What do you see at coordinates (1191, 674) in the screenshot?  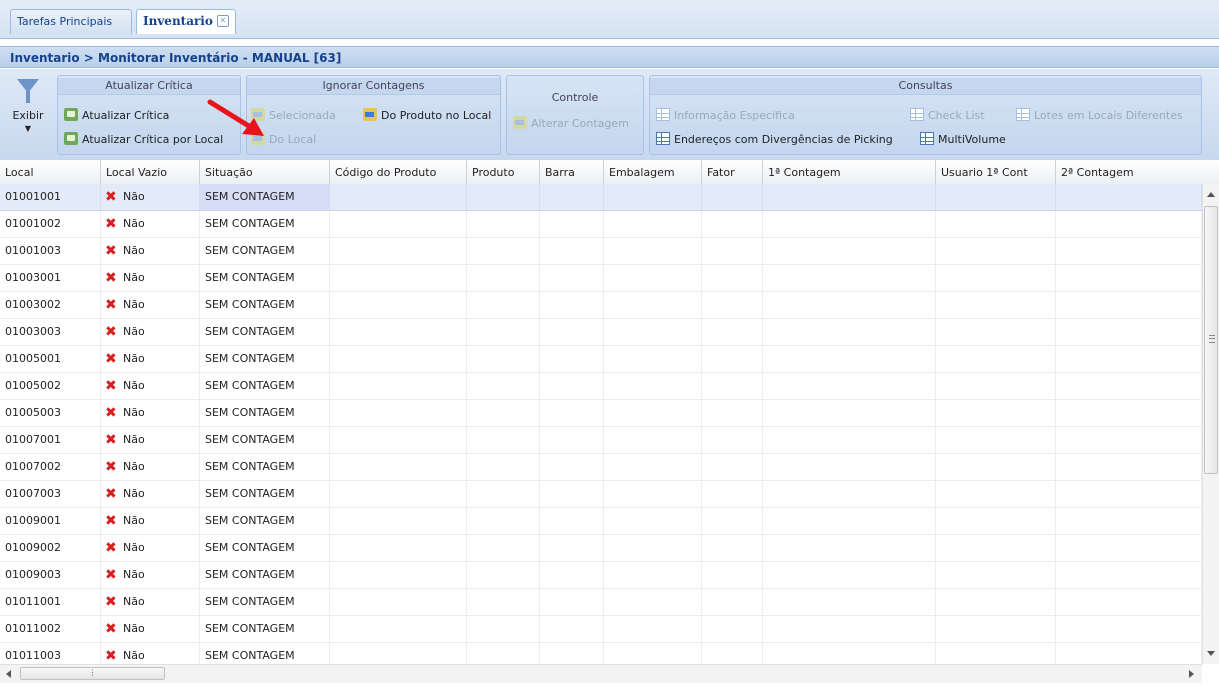 I see `scroll-right-icon` at bounding box center [1191, 674].